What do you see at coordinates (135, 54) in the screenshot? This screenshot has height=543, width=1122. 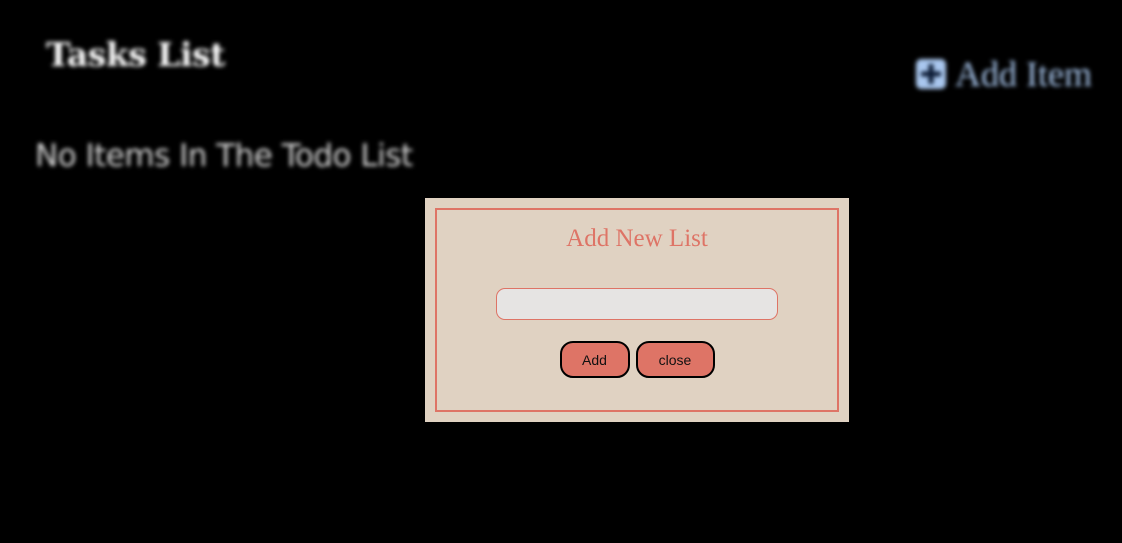 I see `page-title: Tasks List` at bounding box center [135, 54].